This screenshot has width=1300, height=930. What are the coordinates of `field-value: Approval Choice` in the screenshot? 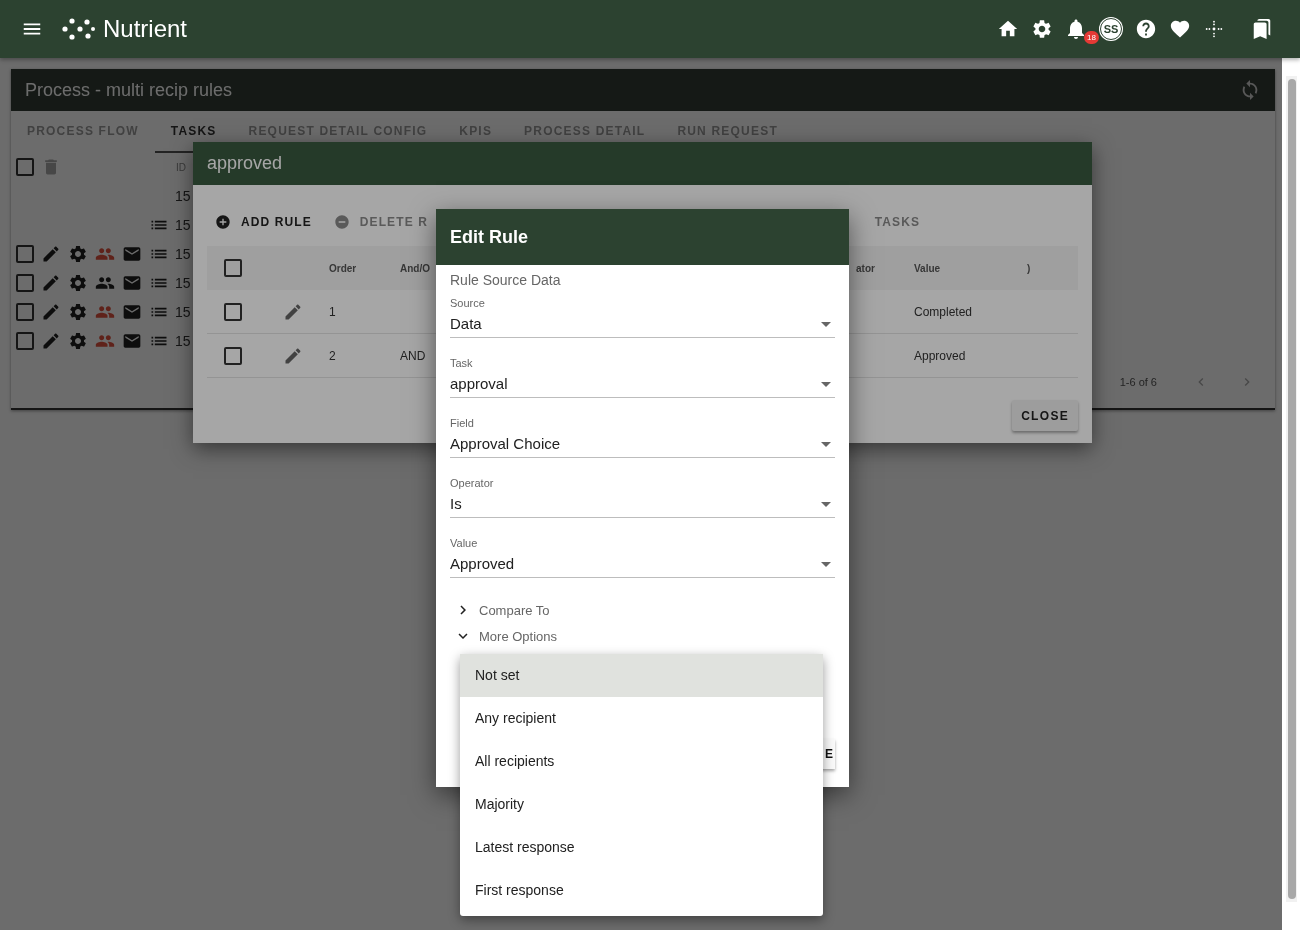 It's located at (505, 444).